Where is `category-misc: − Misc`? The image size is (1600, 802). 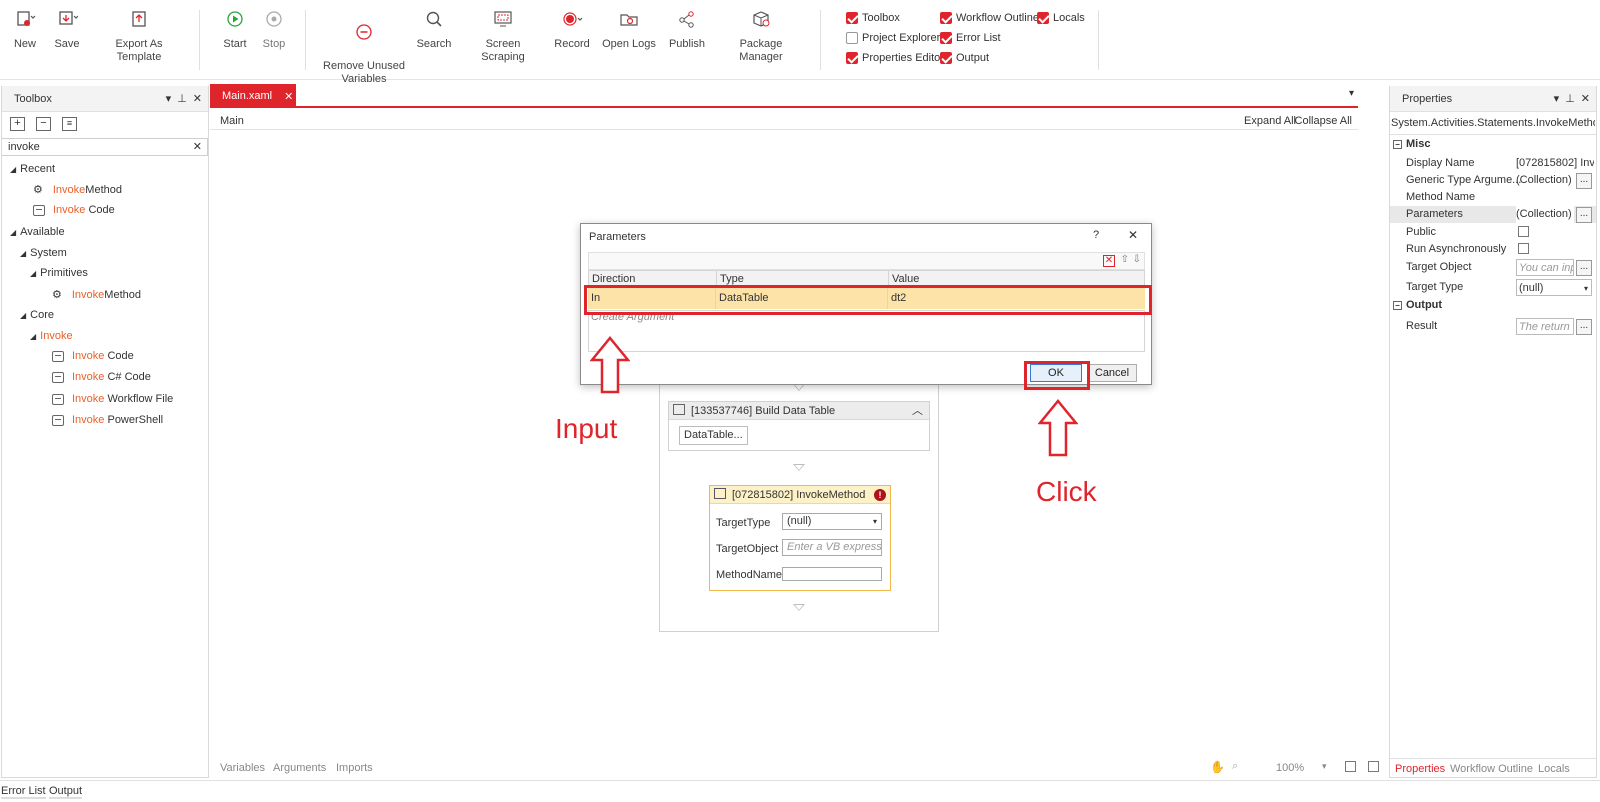
category-misc: − Misc is located at coordinates (1411, 144).